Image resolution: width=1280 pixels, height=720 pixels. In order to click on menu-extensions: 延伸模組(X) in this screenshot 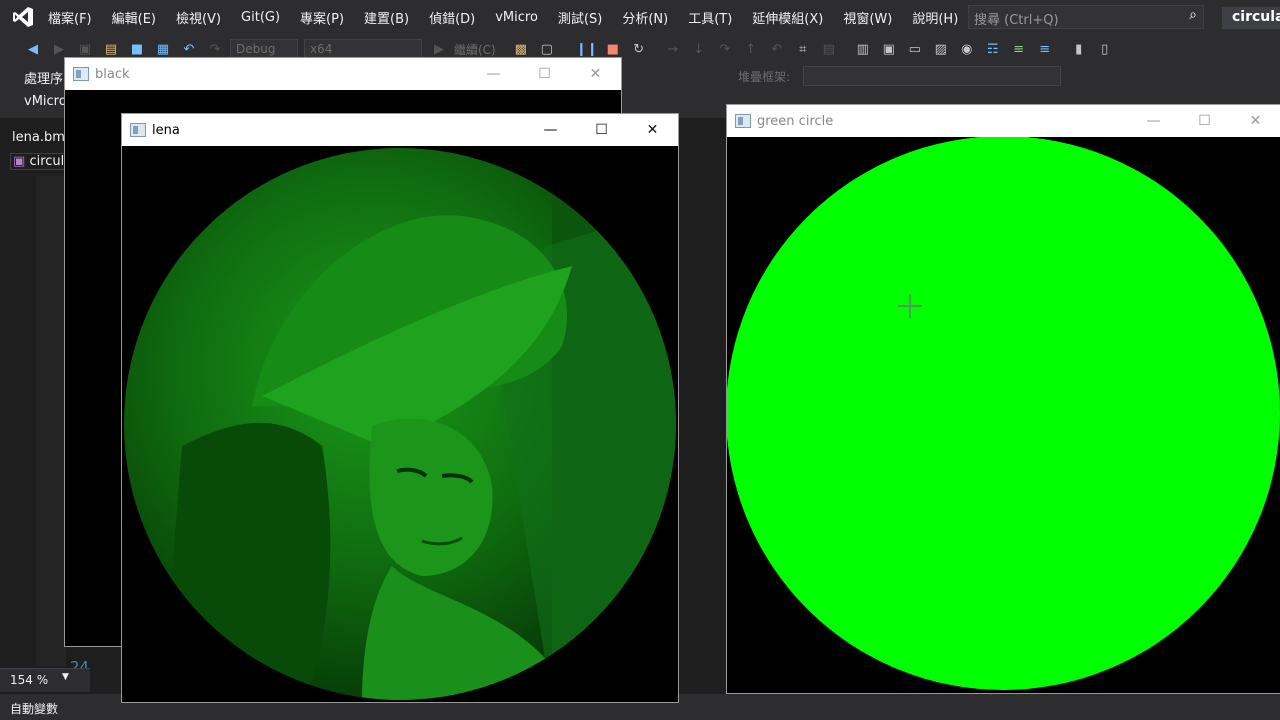, I will do `click(787, 17)`.